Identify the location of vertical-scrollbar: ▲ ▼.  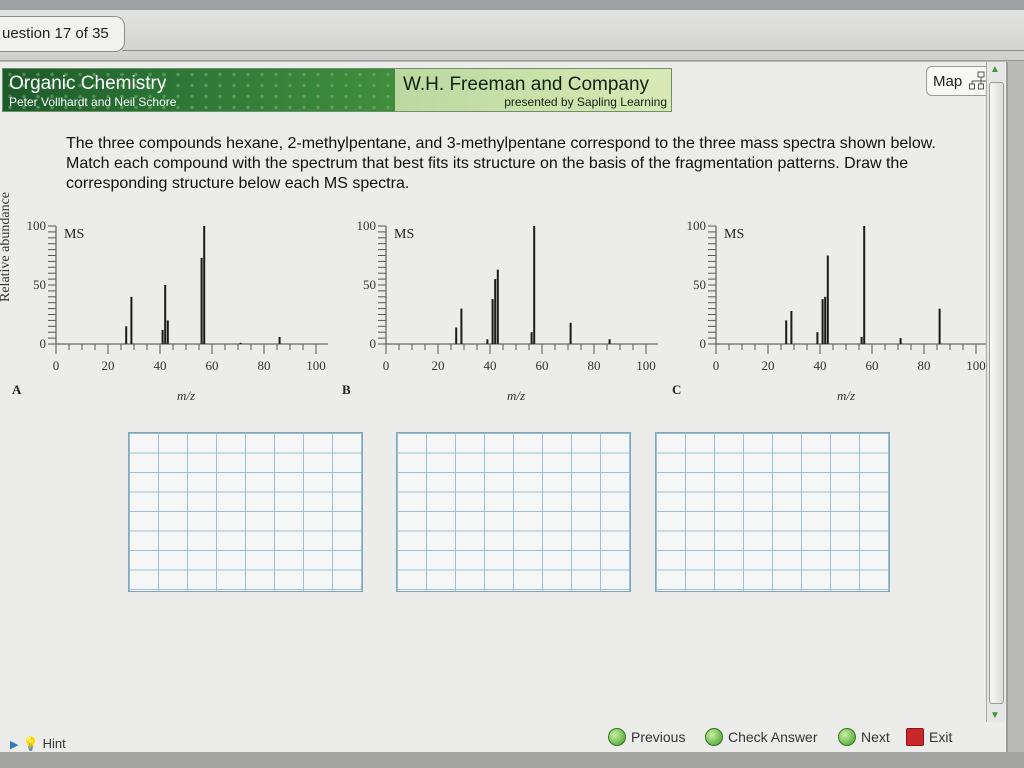
(995, 392).